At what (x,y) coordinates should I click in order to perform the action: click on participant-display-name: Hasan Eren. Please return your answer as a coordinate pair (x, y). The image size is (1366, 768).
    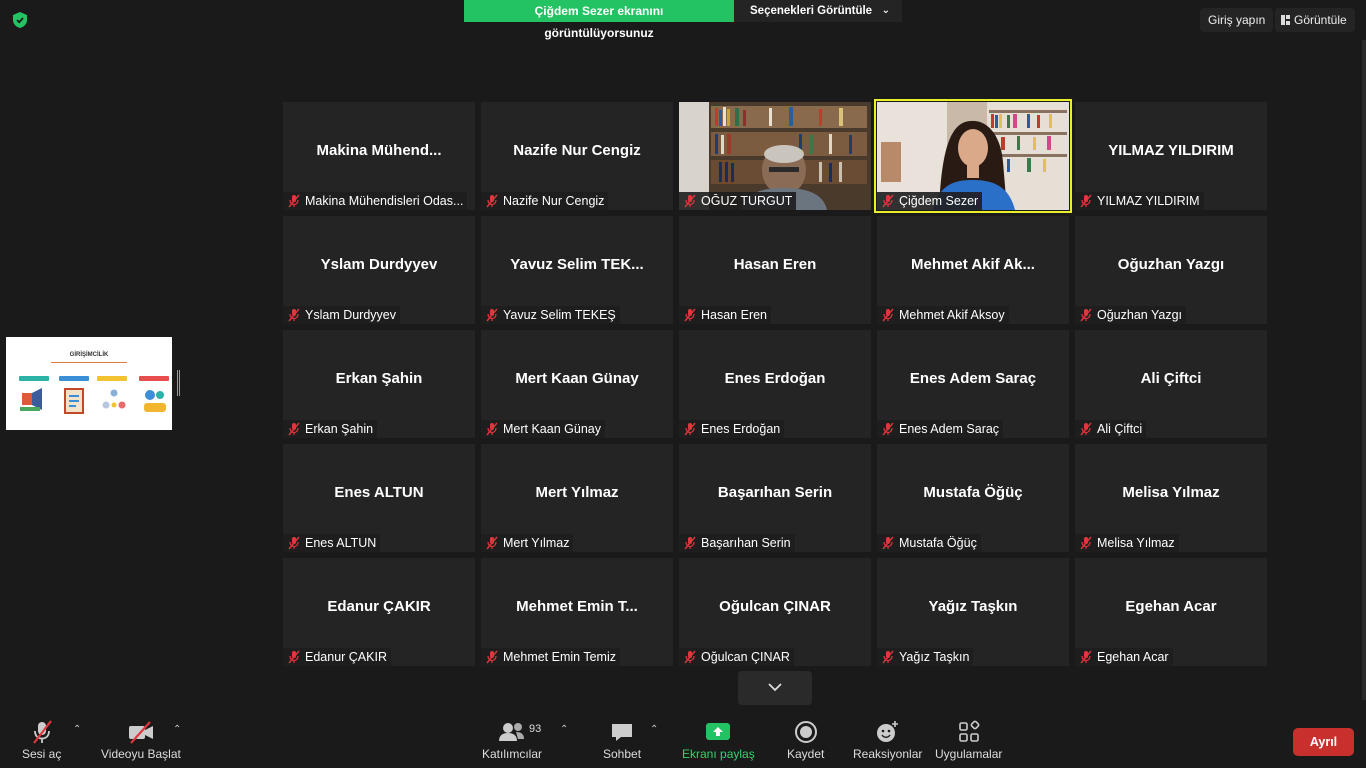
    Looking at the image, I should click on (775, 264).